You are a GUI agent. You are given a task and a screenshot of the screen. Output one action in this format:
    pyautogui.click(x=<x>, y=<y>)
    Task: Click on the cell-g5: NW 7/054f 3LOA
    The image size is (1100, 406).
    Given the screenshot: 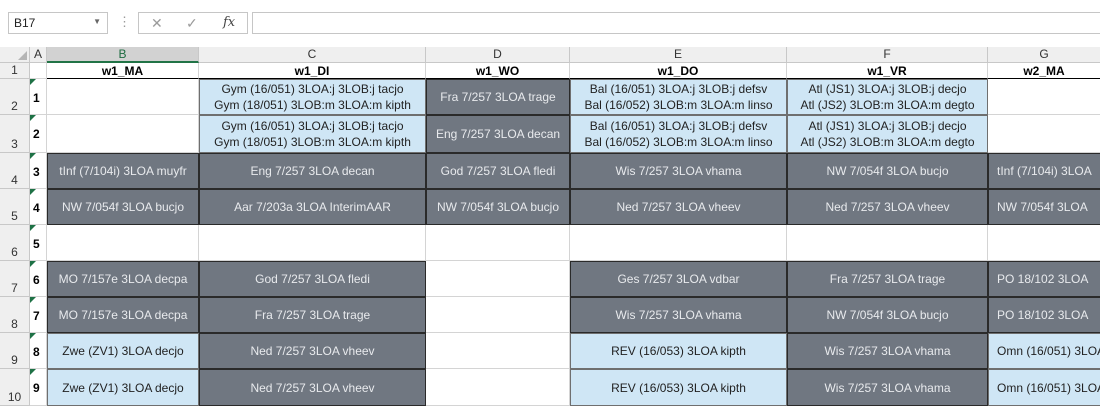 What is the action you would take?
    pyautogui.click(x=1044, y=207)
    